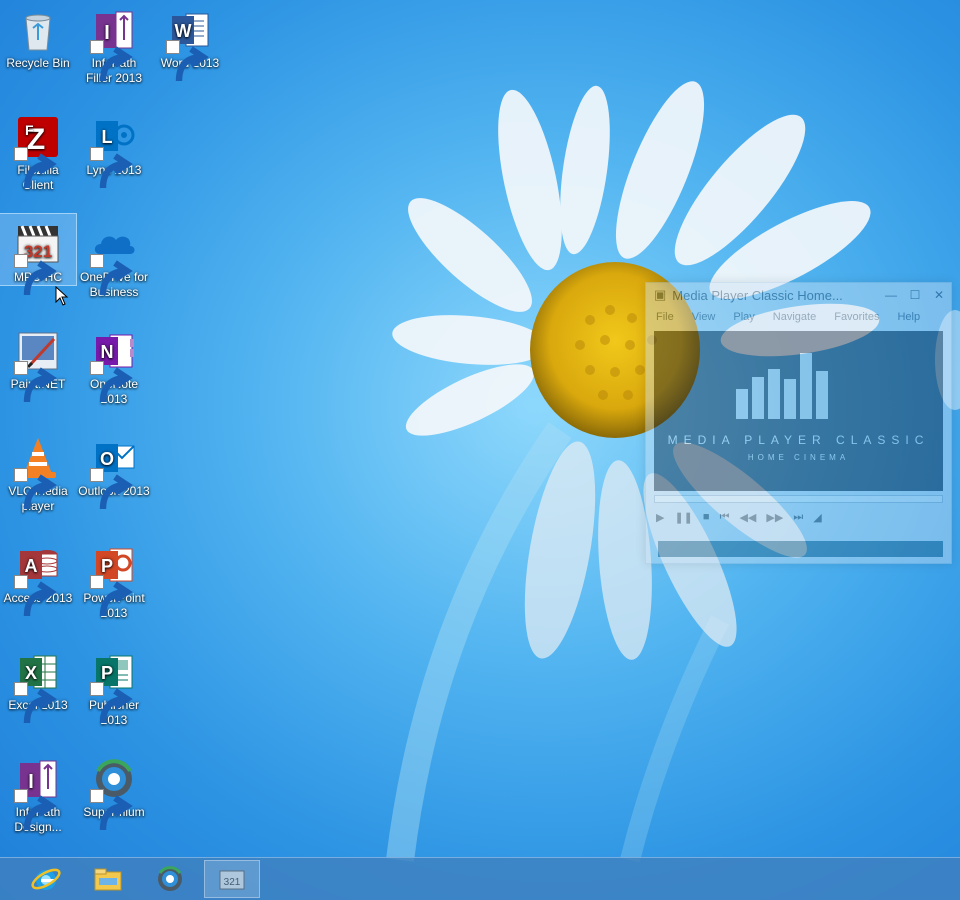 This screenshot has height=900, width=960. What do you see at coordinates (798, 499) in the screenshot?
I see `mpc-seek-bar` at bounding box center [798, 499].